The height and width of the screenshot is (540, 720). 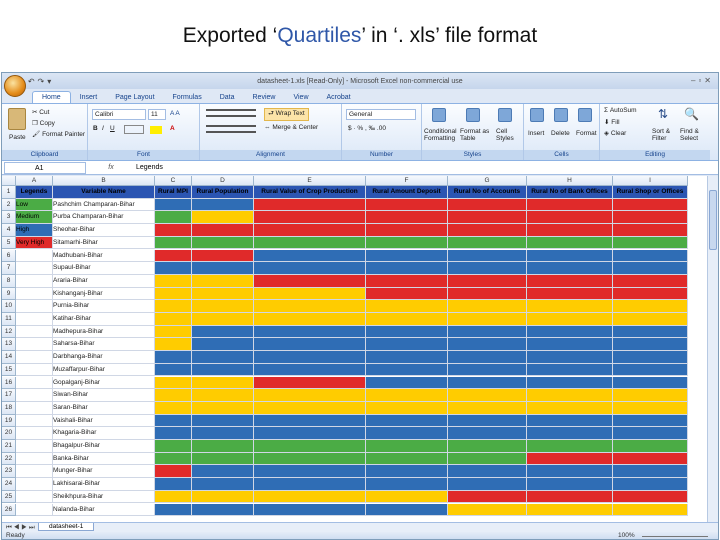 What do you see at coordinates (104, 383) in the screenshot?
I see `district-cell: Gopalganj-Bihar` at bounding box center [104, 383].